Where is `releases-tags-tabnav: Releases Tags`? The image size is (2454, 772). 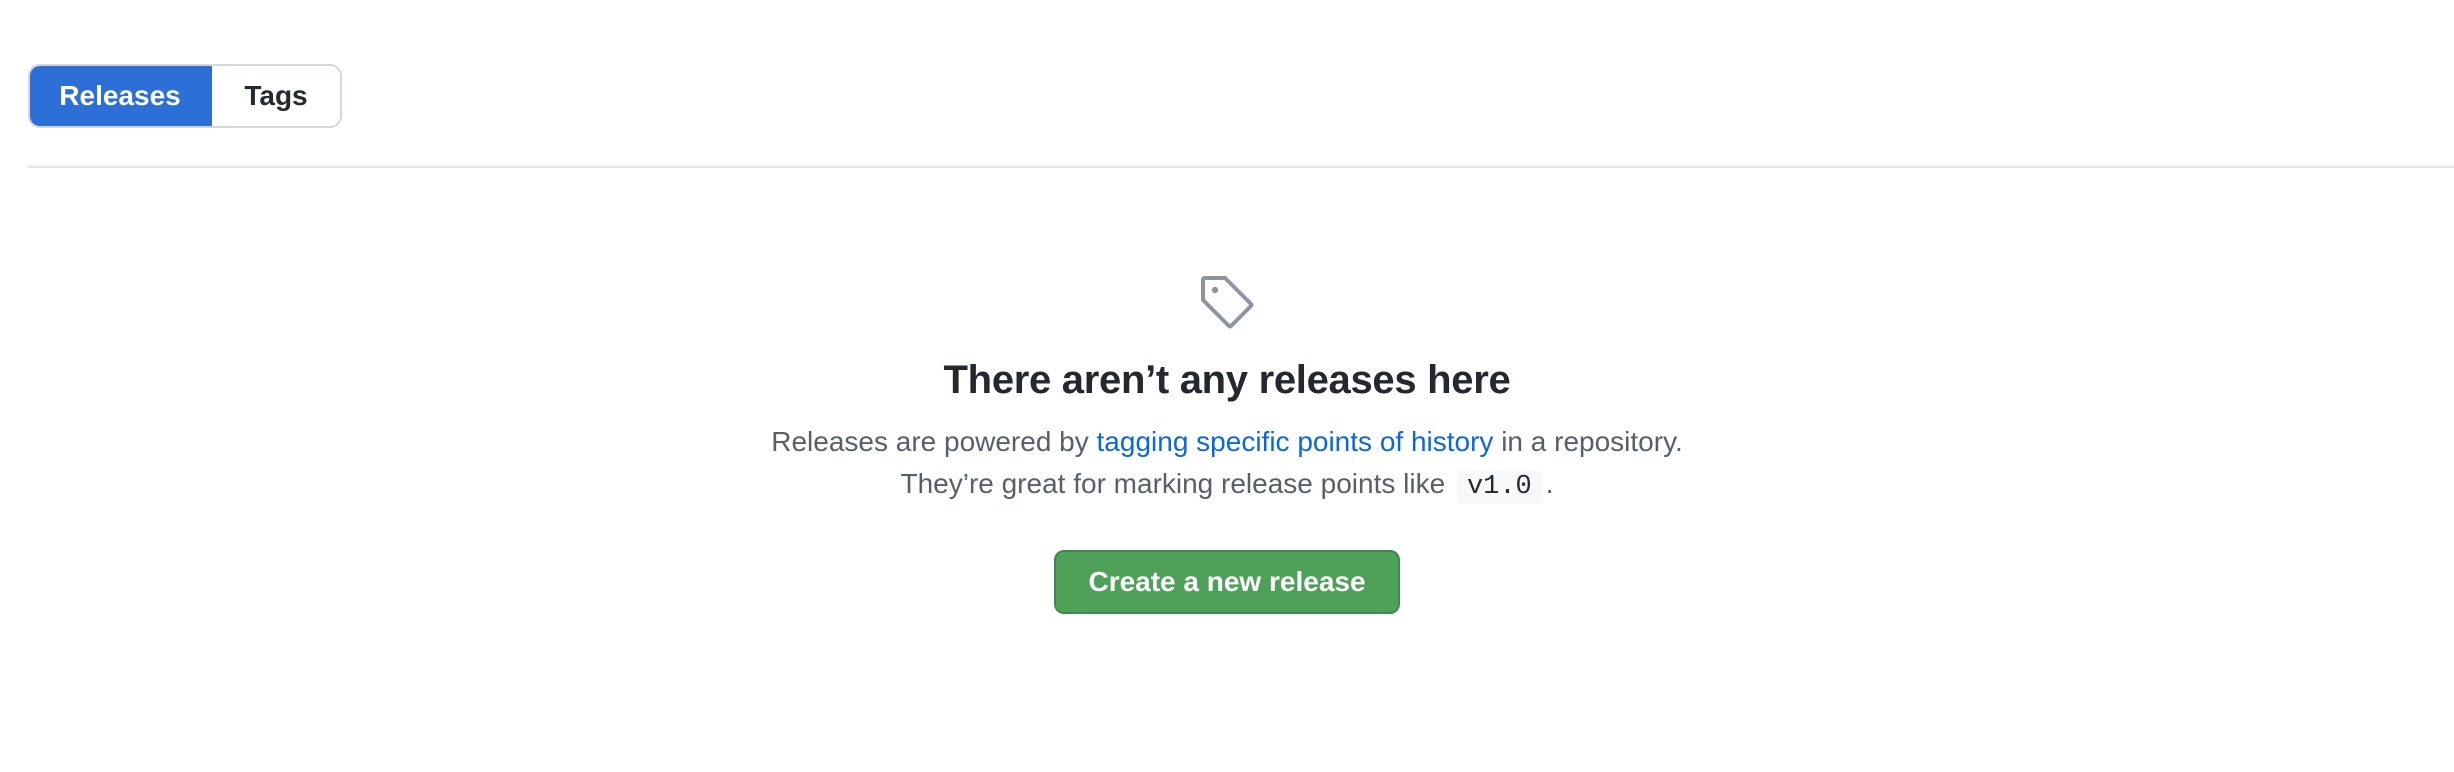
releases-tags-tabnav: Releases Tags is located at coordinates (185, 96).